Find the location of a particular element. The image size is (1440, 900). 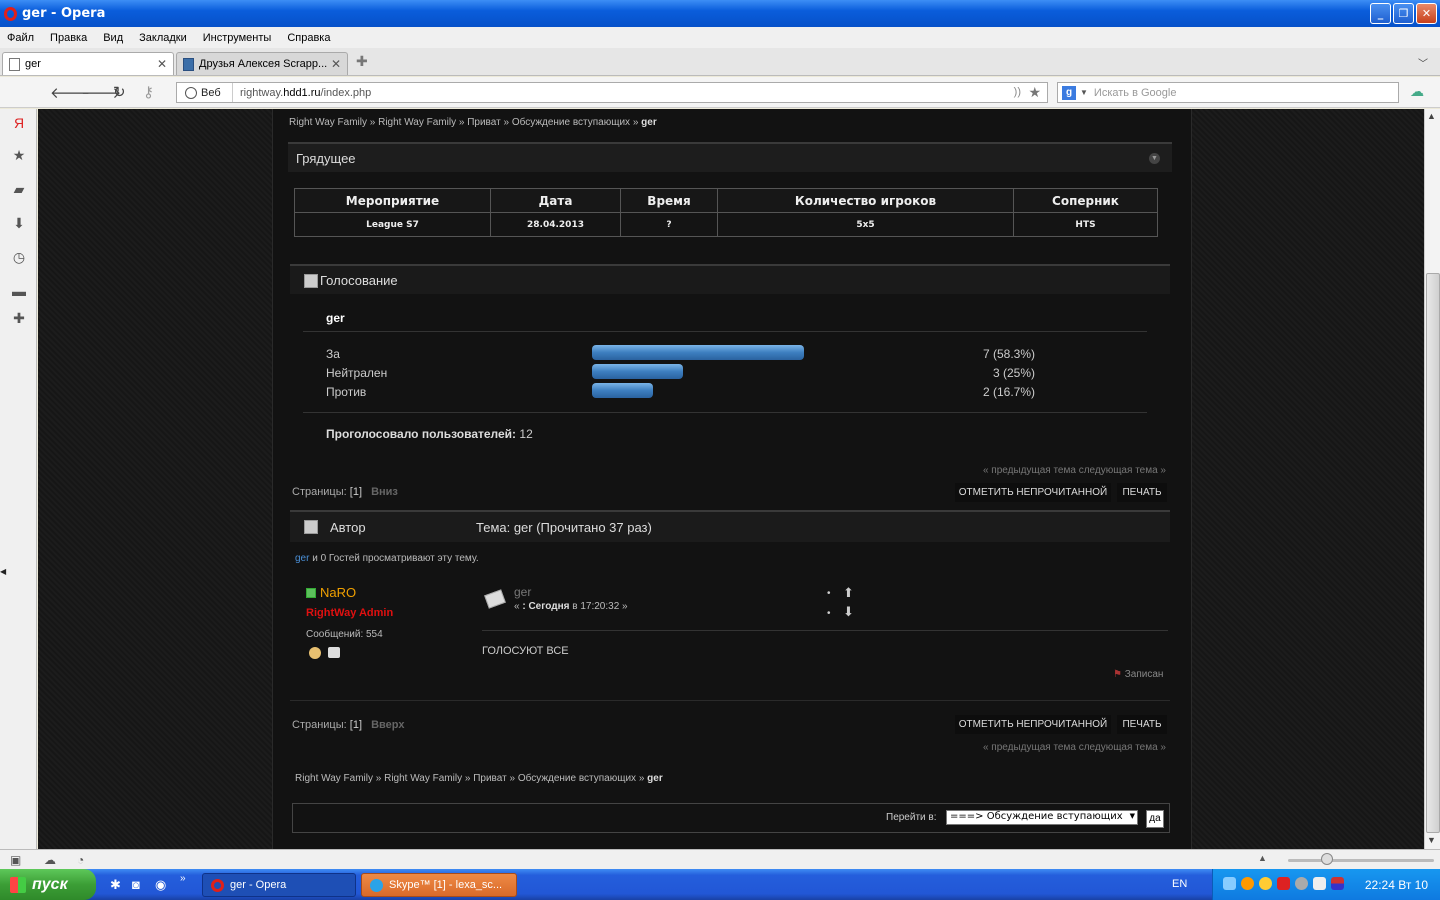

google-icon: g is located at coordinates (1069, 92).